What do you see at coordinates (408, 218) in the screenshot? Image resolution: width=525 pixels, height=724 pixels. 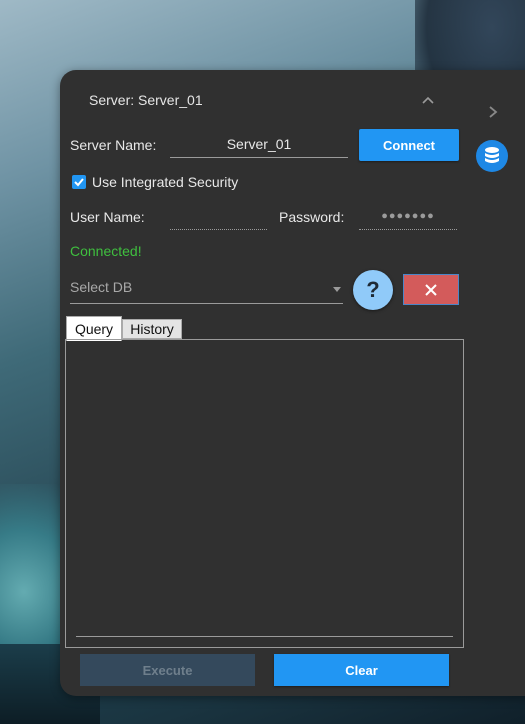 I see `password-input: ●●●●●●●` at bounding box center [408, 218].